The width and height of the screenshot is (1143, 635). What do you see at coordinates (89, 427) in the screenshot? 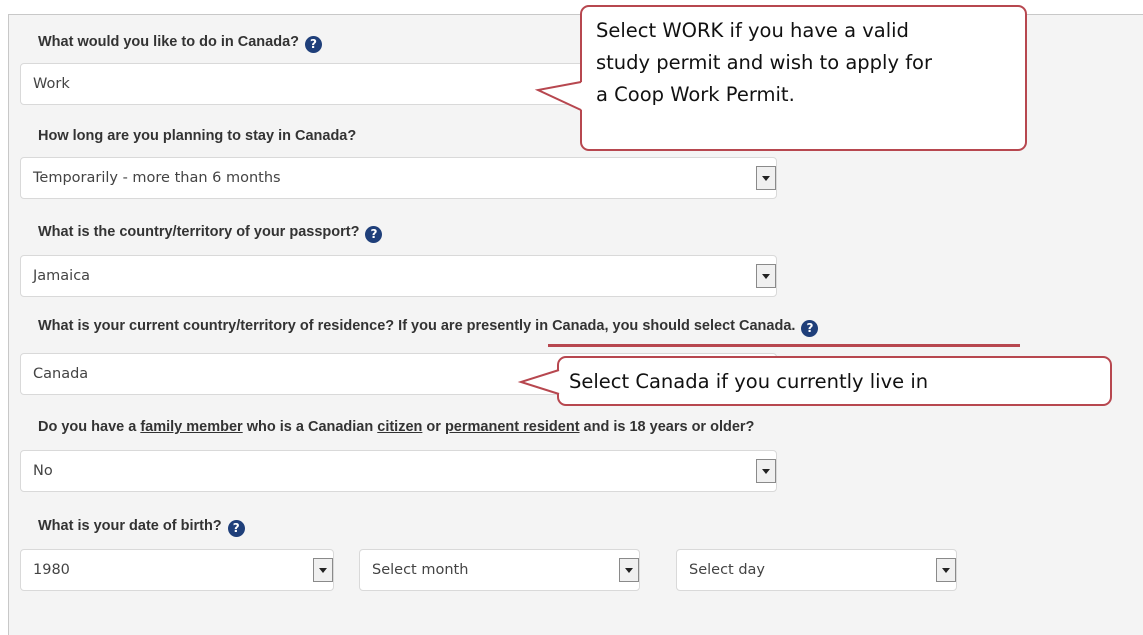
I see `question-family-text: Do you have a` at bounding box center [89, 427].